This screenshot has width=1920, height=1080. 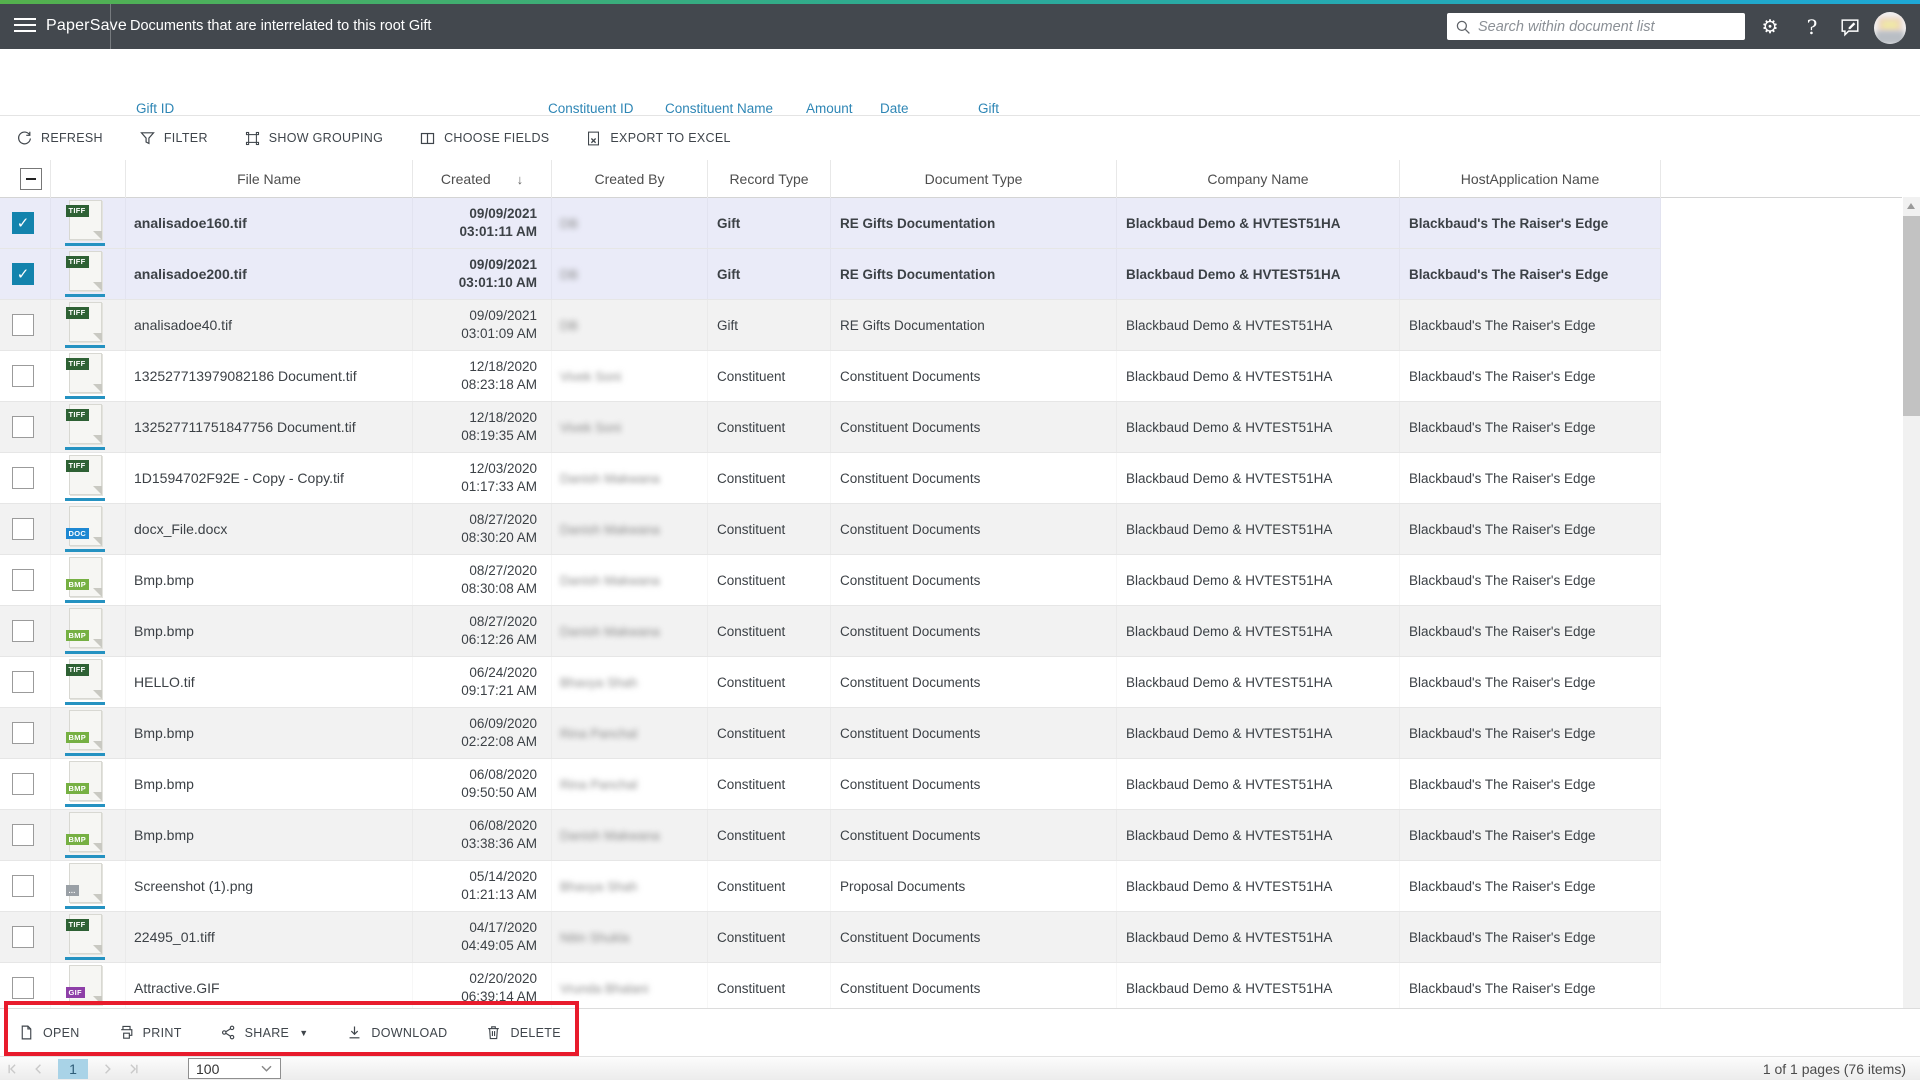 What do you see at coordinates (181, 529) in the screenshot?
I see `file-name: docx_File.docx` at bounding box center [181, 529].